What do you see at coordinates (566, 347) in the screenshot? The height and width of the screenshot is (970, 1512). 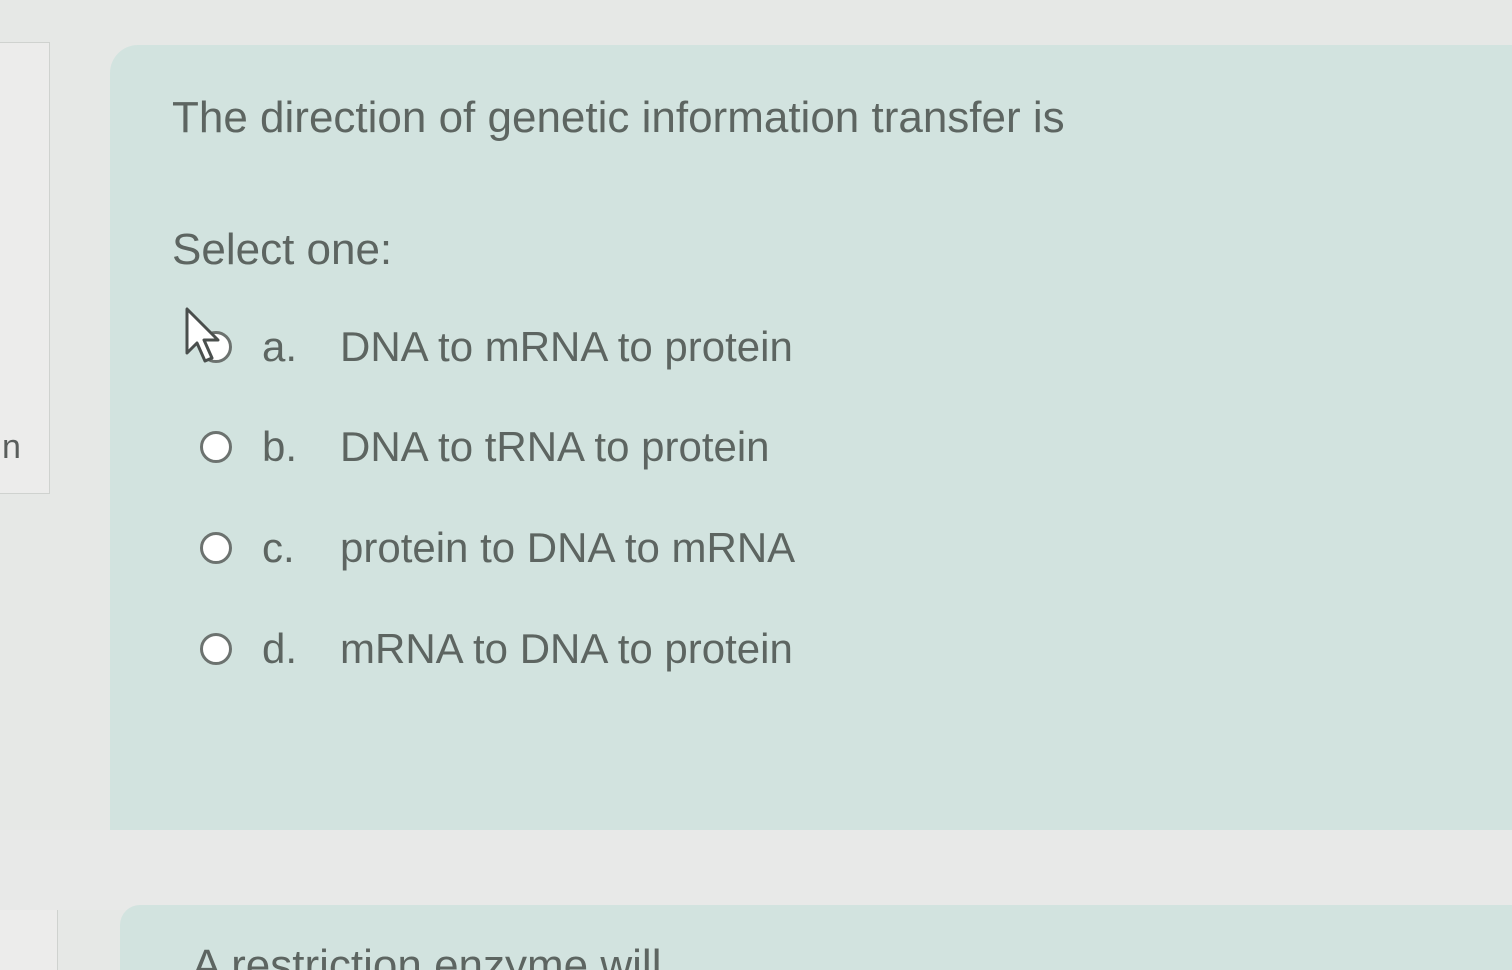 I see `option-text-a: DNA to mRNA to protein` at bounding box center [566, 347].